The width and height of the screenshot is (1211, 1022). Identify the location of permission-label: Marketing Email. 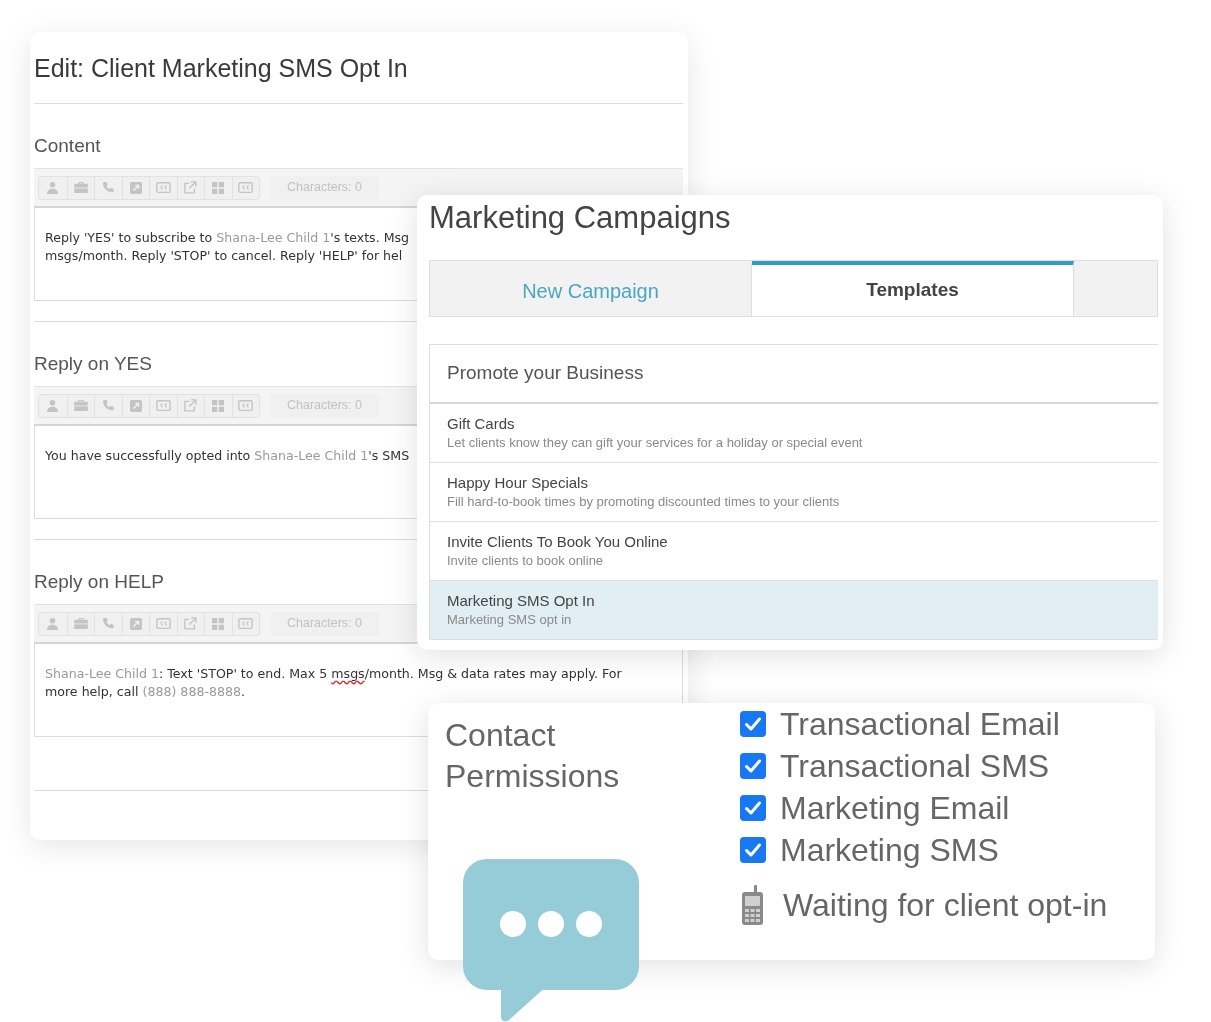
(895, 808).